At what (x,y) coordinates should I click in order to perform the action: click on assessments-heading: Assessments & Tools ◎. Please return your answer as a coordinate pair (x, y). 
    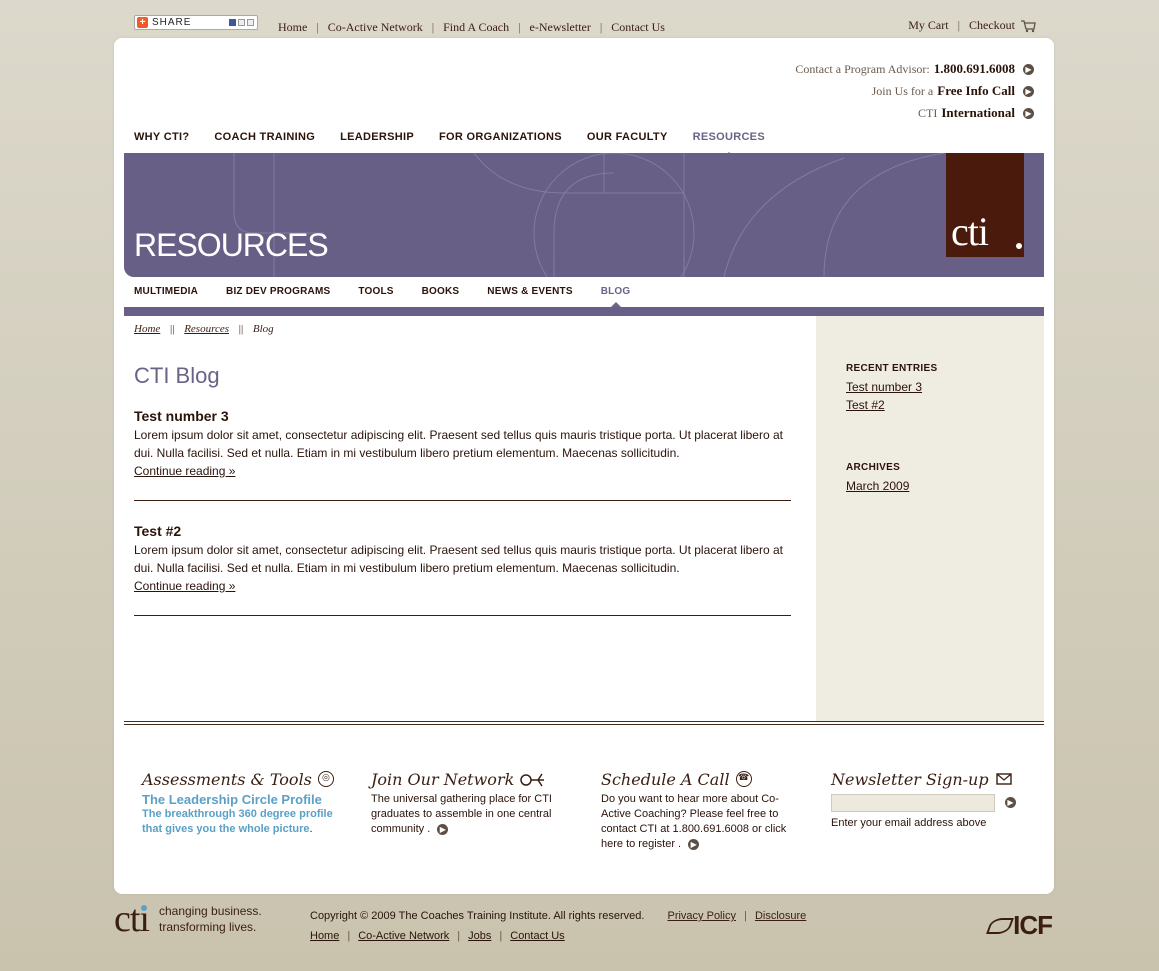
    Looking at the image, I should click on (242, 779).